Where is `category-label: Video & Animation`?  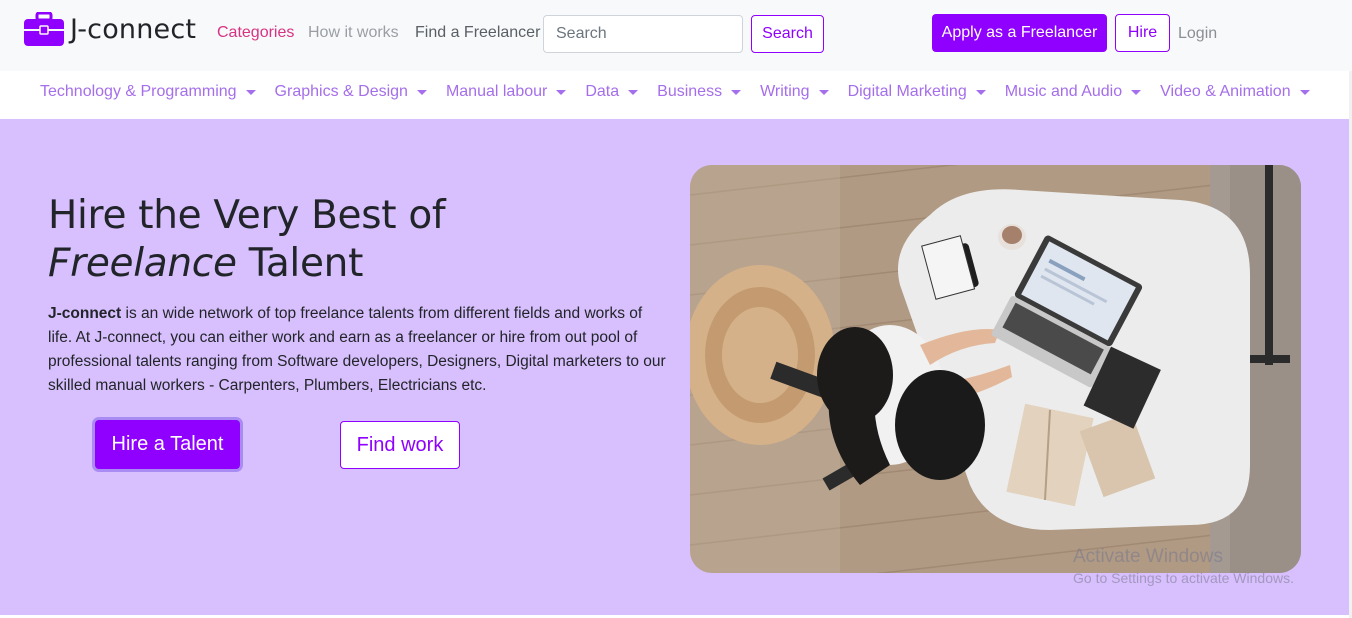 category-label: Video & Animation is located at coordinates (1225, 91).